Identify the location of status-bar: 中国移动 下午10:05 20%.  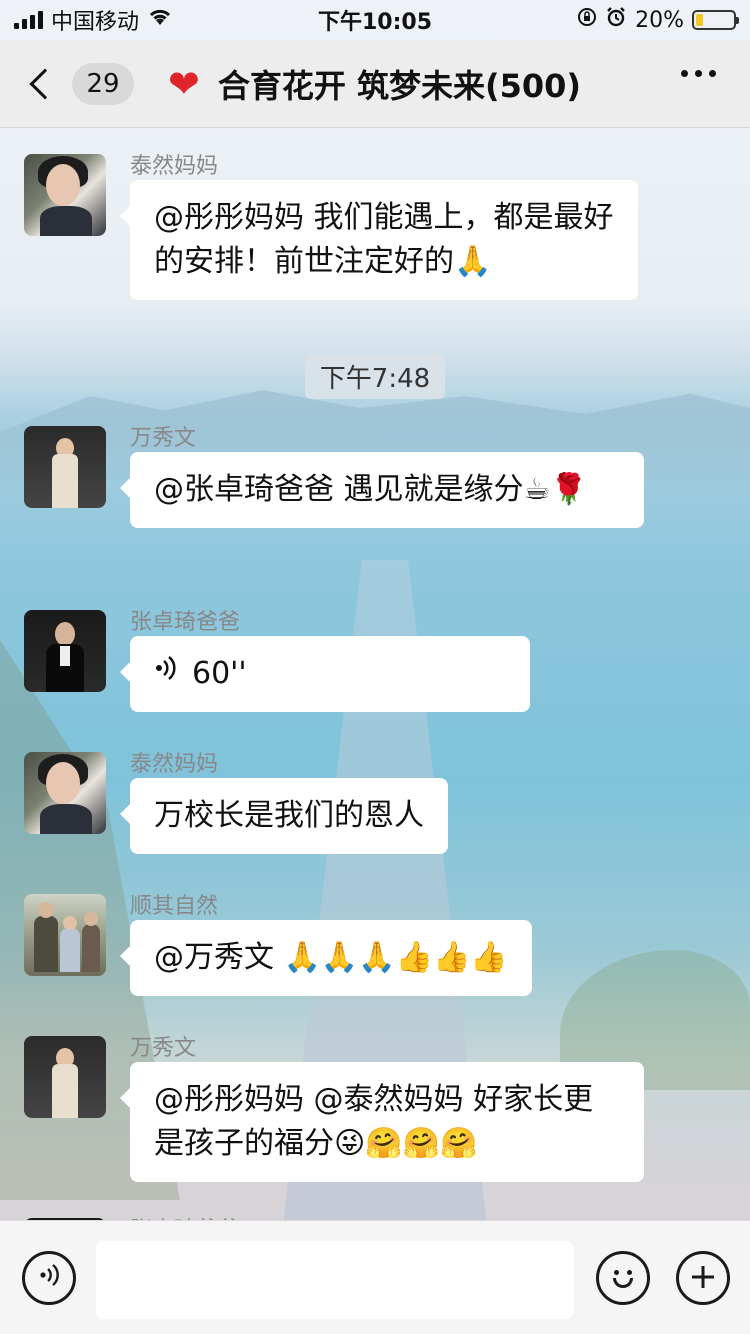
(375, 20).